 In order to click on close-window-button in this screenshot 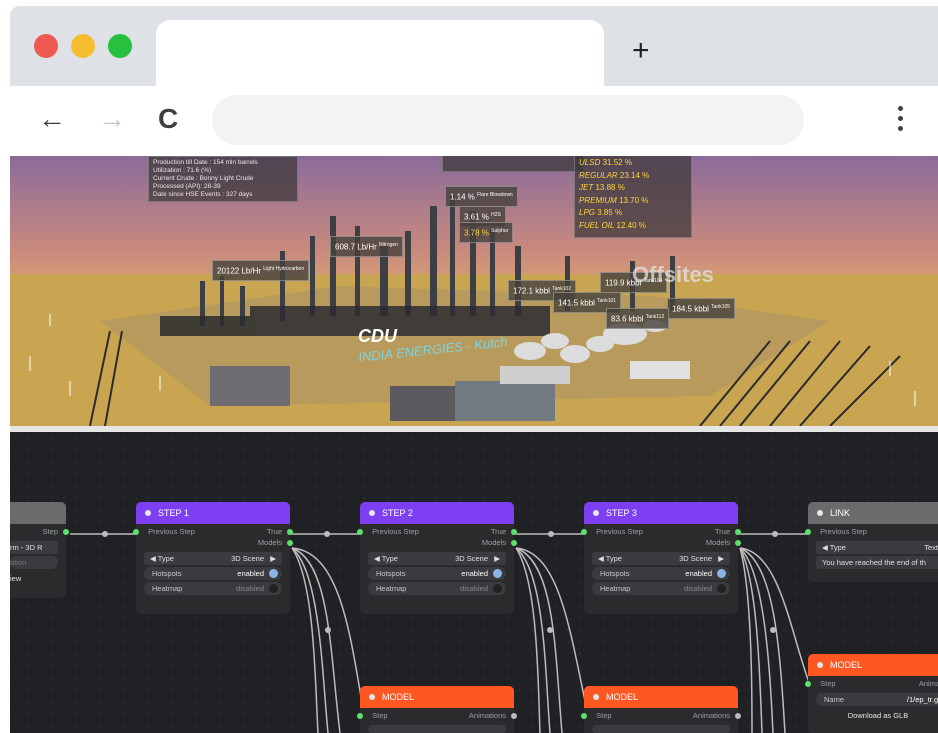, I will do `click(46, 46)`.